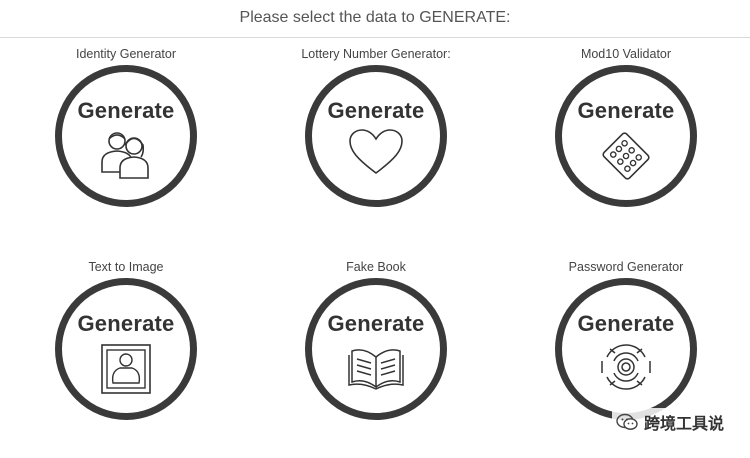  I want to click on open-book-icon, so click(376, 369).